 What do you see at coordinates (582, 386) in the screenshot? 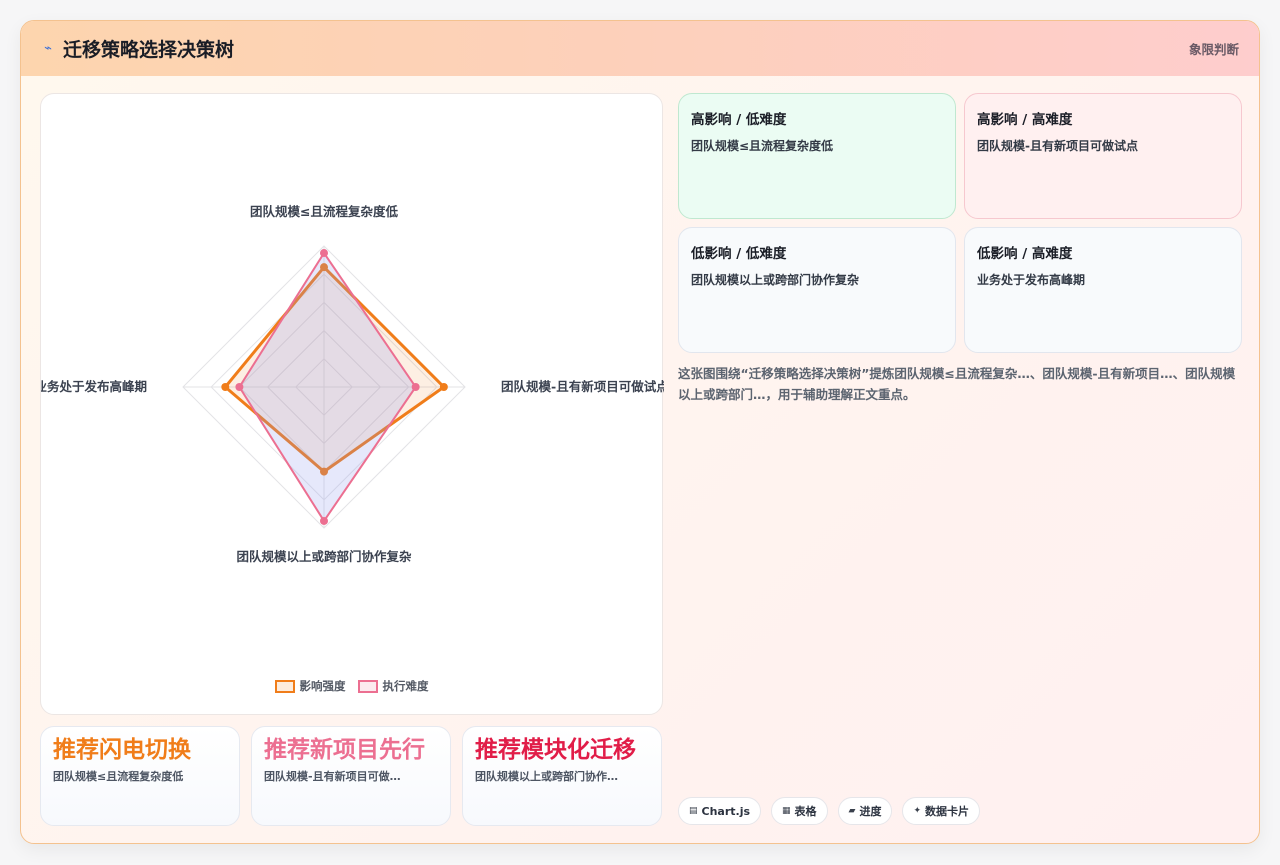
I see `radar-axis-label: 团队规模-且有新项目可做试点` at bounding box center [582, 386].